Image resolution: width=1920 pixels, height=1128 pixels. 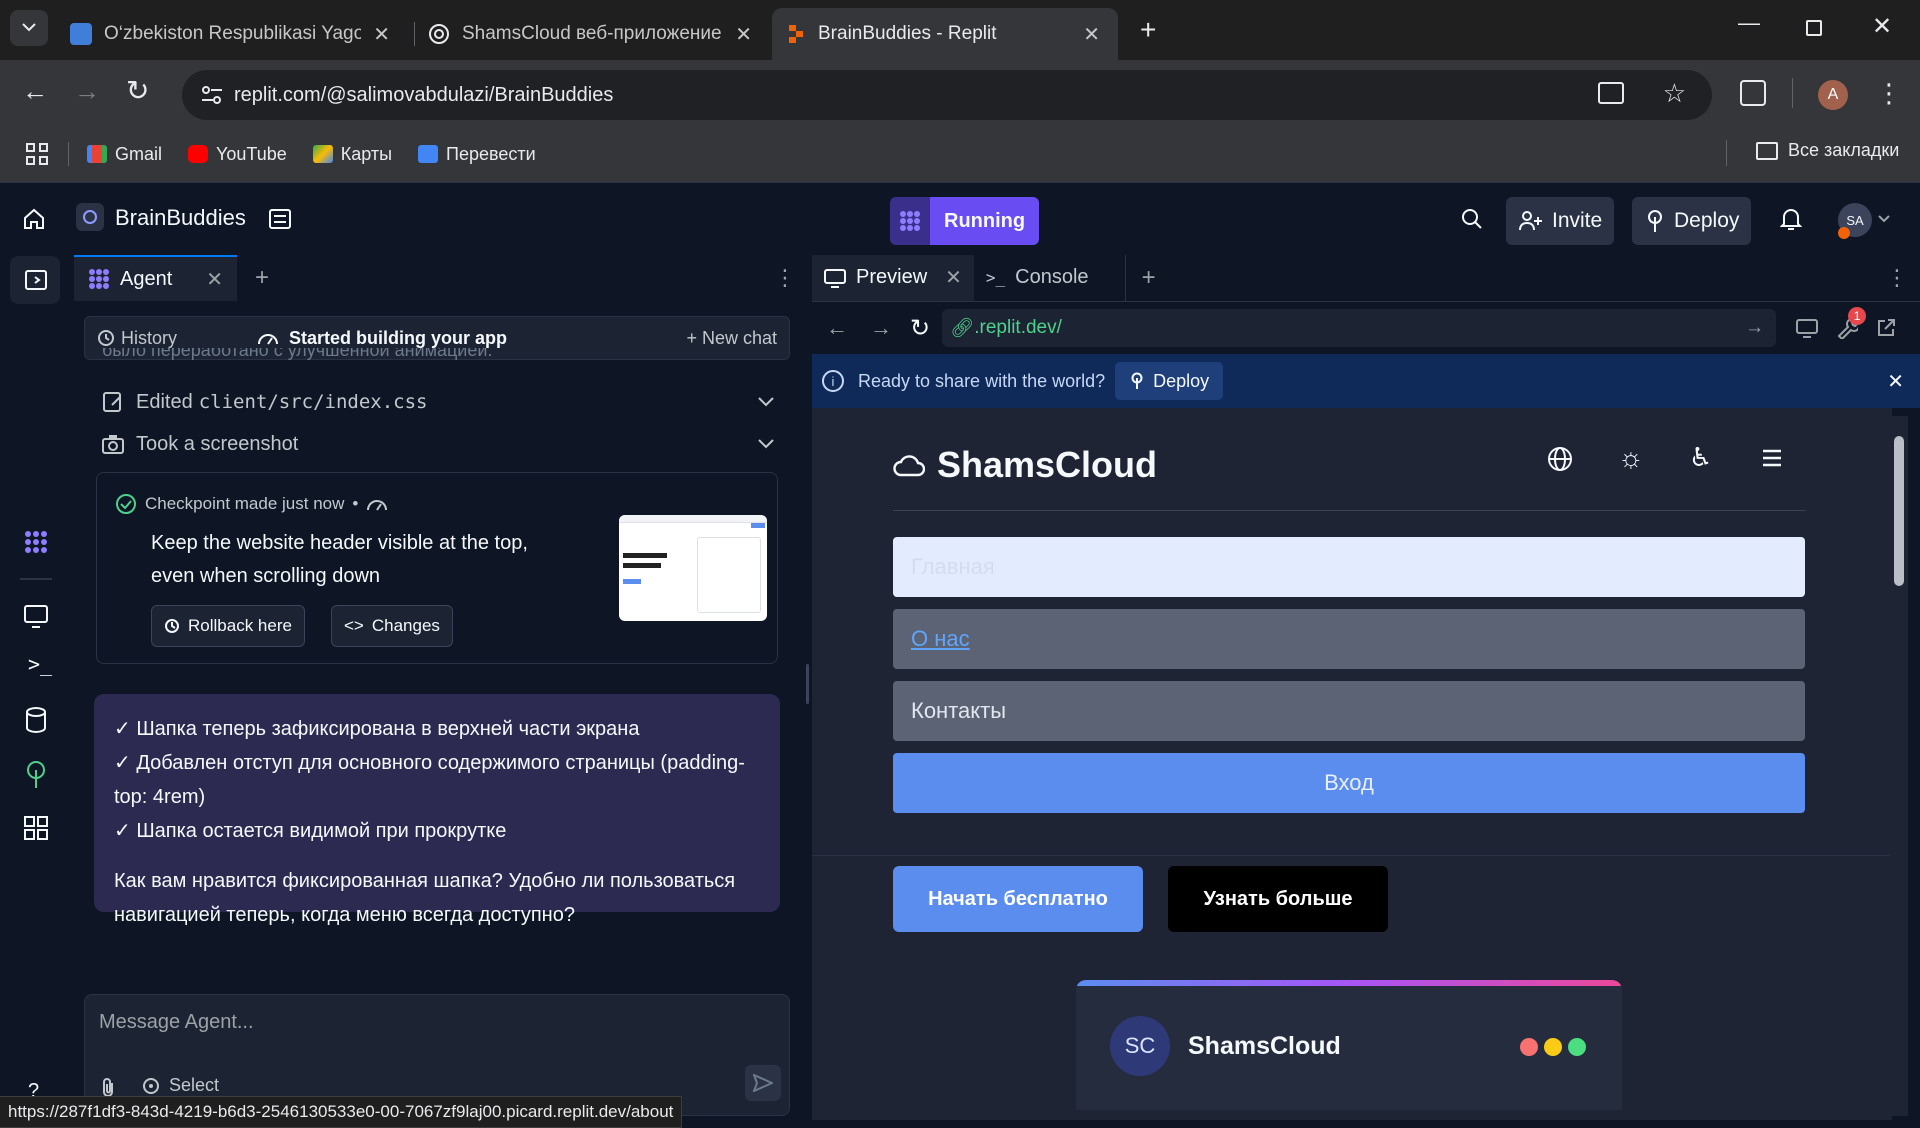 I want to click on tab-title: O‘zbekiston Respublikasi Yagona, so click(x=233, y=33).